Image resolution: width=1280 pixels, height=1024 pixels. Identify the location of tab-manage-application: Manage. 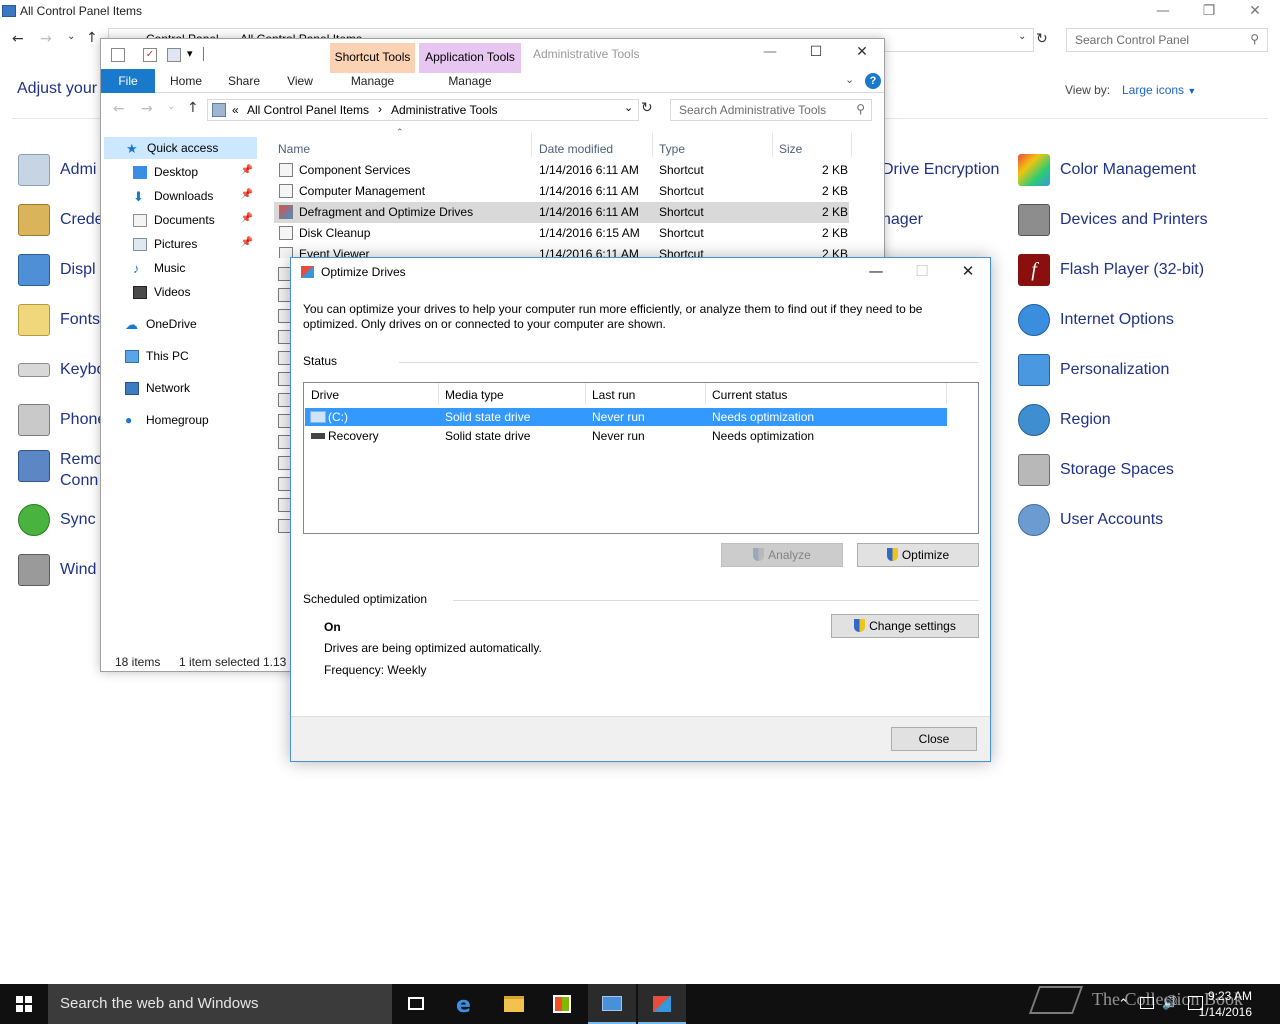
(470, 81).